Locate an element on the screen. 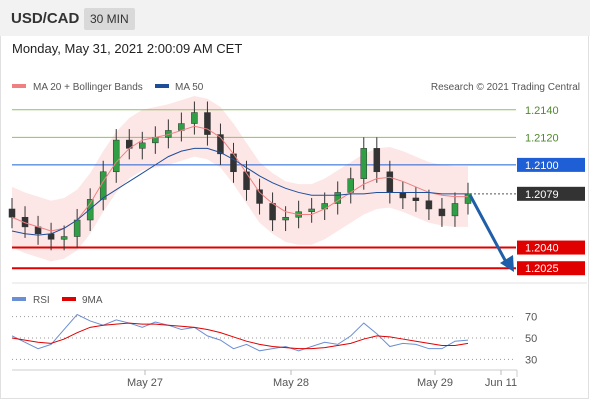  x-axis-ticks: May 27 May 28 May 29 Jun 11 is located at coordinates (322, 379).